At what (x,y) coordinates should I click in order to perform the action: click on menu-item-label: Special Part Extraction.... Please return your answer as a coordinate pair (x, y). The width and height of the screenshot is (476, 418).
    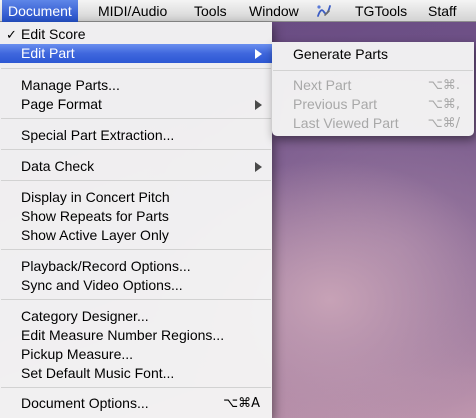
    Looking at the image, I should click on (98, 135).